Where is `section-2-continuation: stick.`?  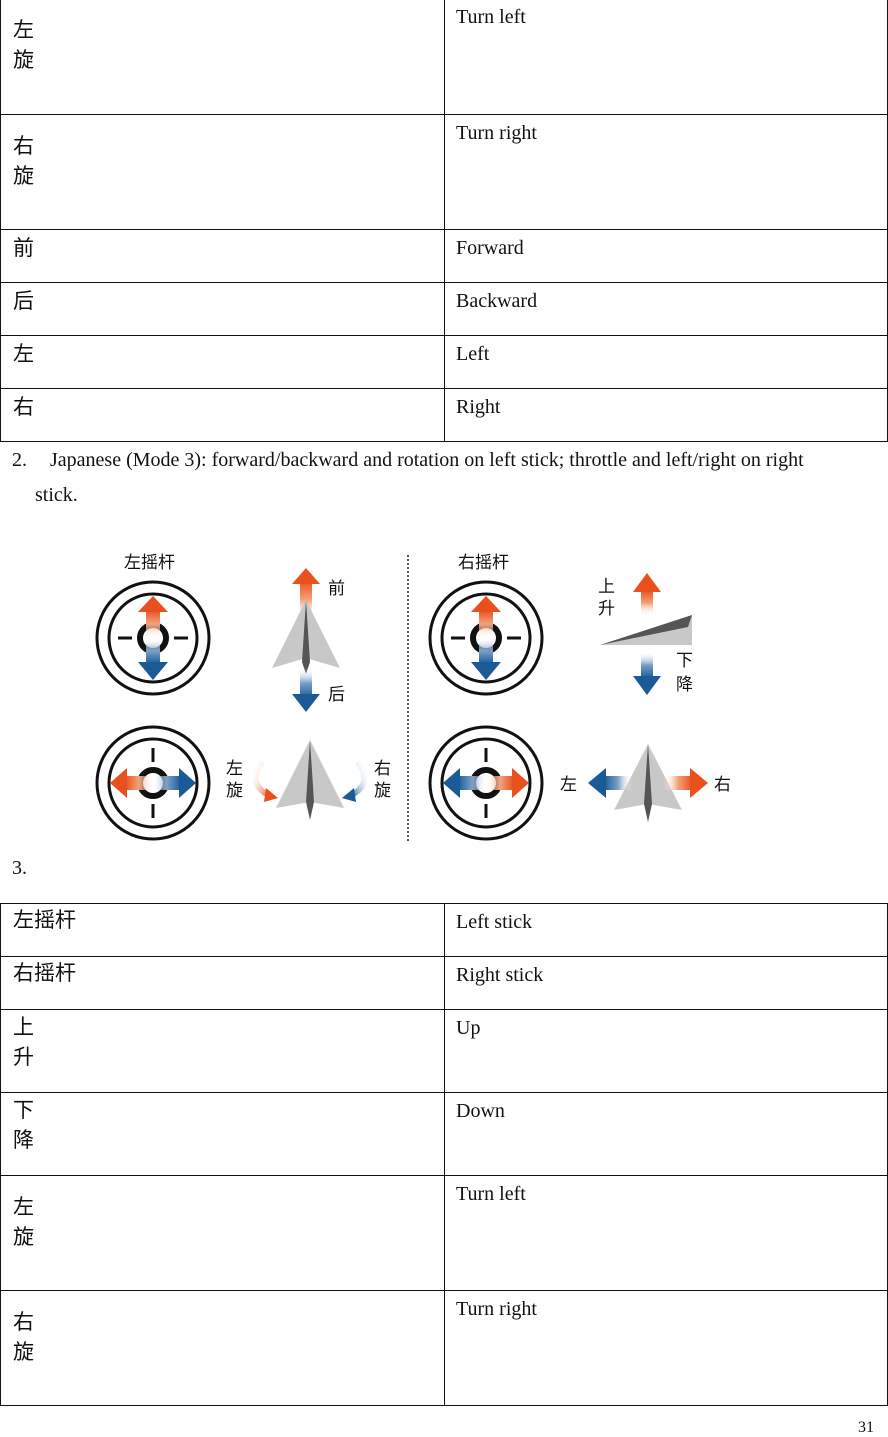
section-2-continuation: stick. is located at coordinates (56, 495).